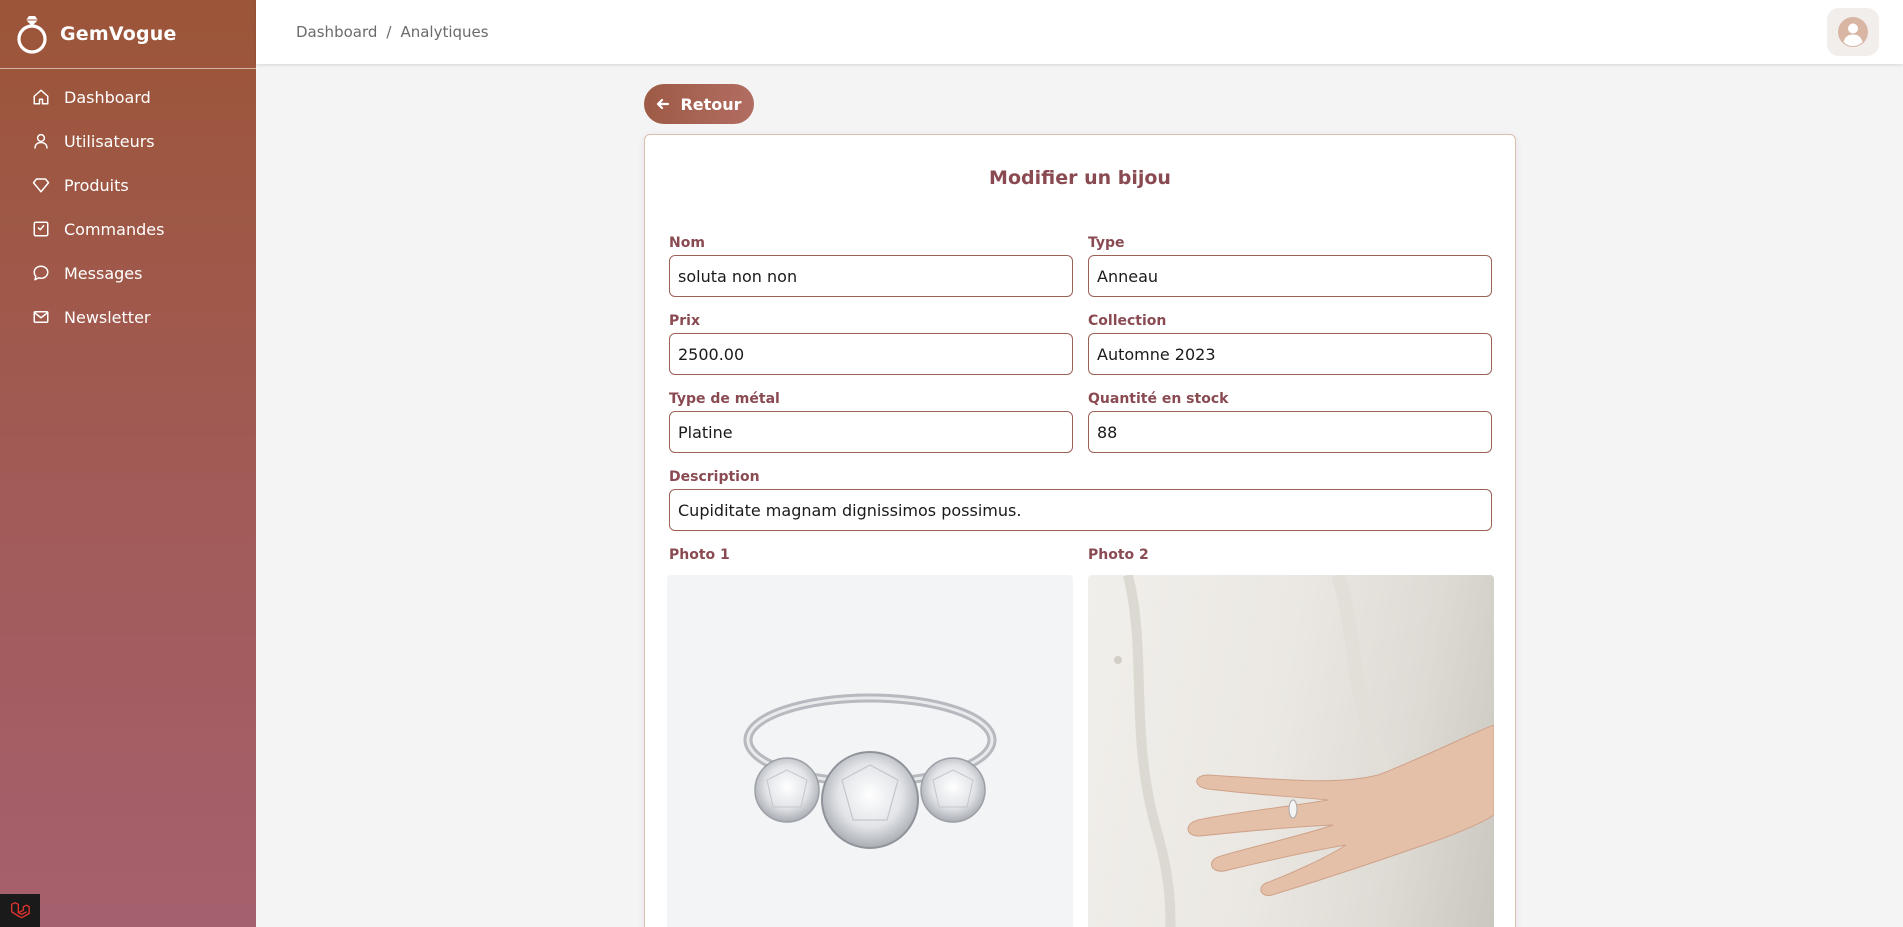 The height and width of the screenshot is (927, 1903). What do you see at coordinates (699, 555) in the screenshot?
I see `photo1-label: Photo 1` at bounding box center [699, 555].